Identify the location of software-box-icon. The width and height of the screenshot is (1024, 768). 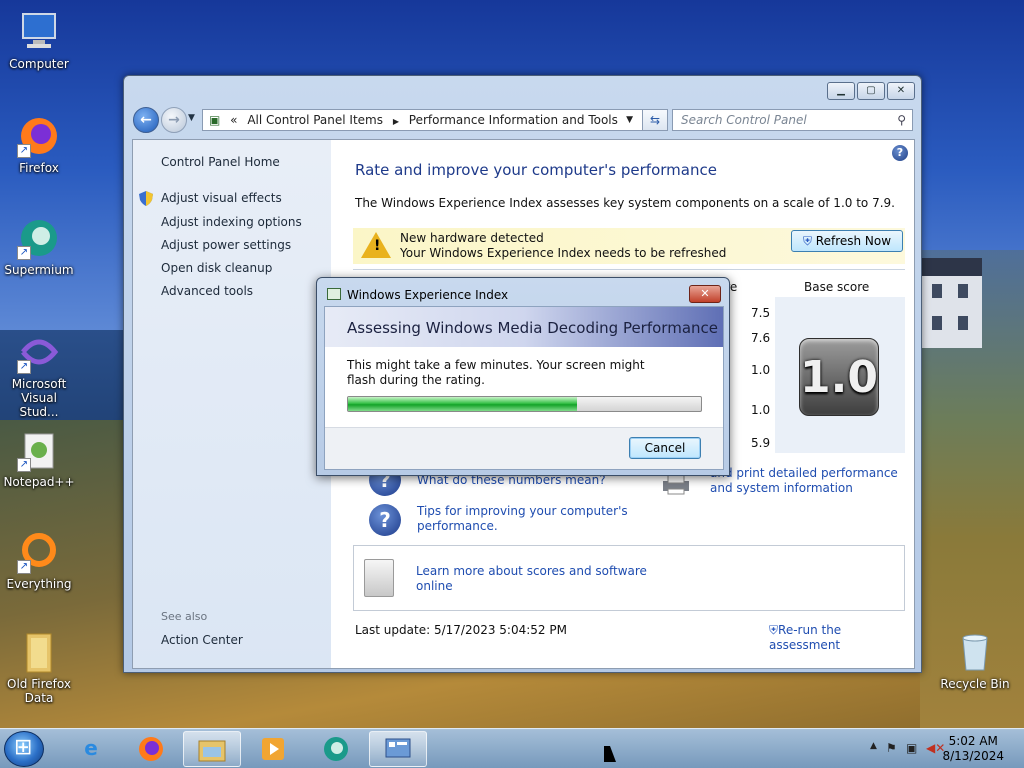
(379, 578).